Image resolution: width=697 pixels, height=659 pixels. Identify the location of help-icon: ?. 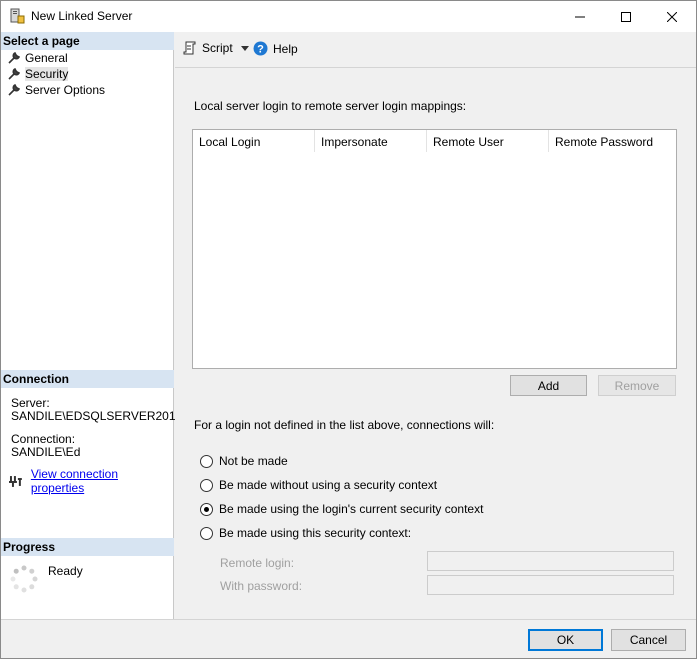
(260, 48).